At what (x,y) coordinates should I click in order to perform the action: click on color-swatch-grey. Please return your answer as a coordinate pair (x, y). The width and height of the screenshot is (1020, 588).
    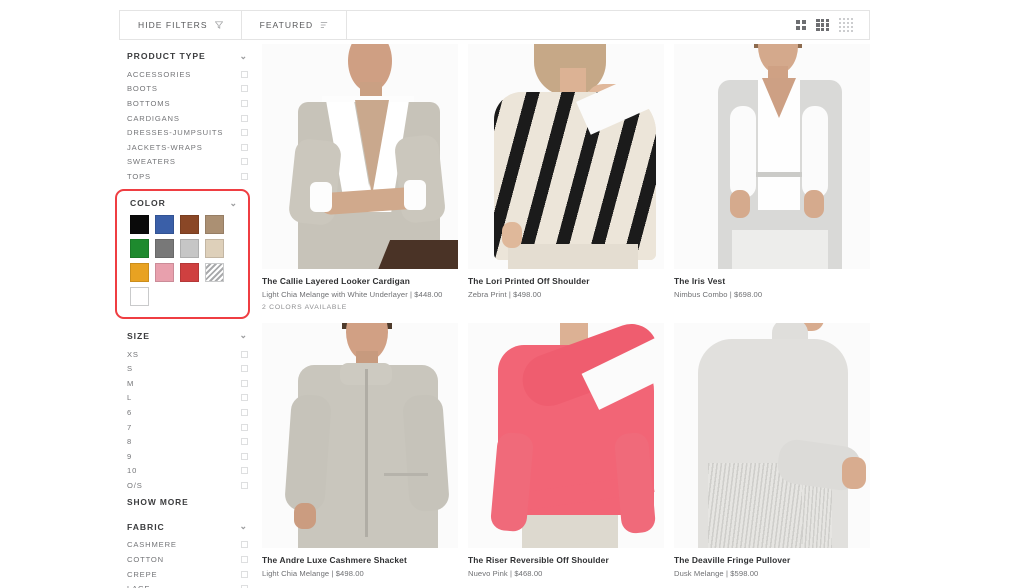
    Looking at the image, I should click on (164, 248).